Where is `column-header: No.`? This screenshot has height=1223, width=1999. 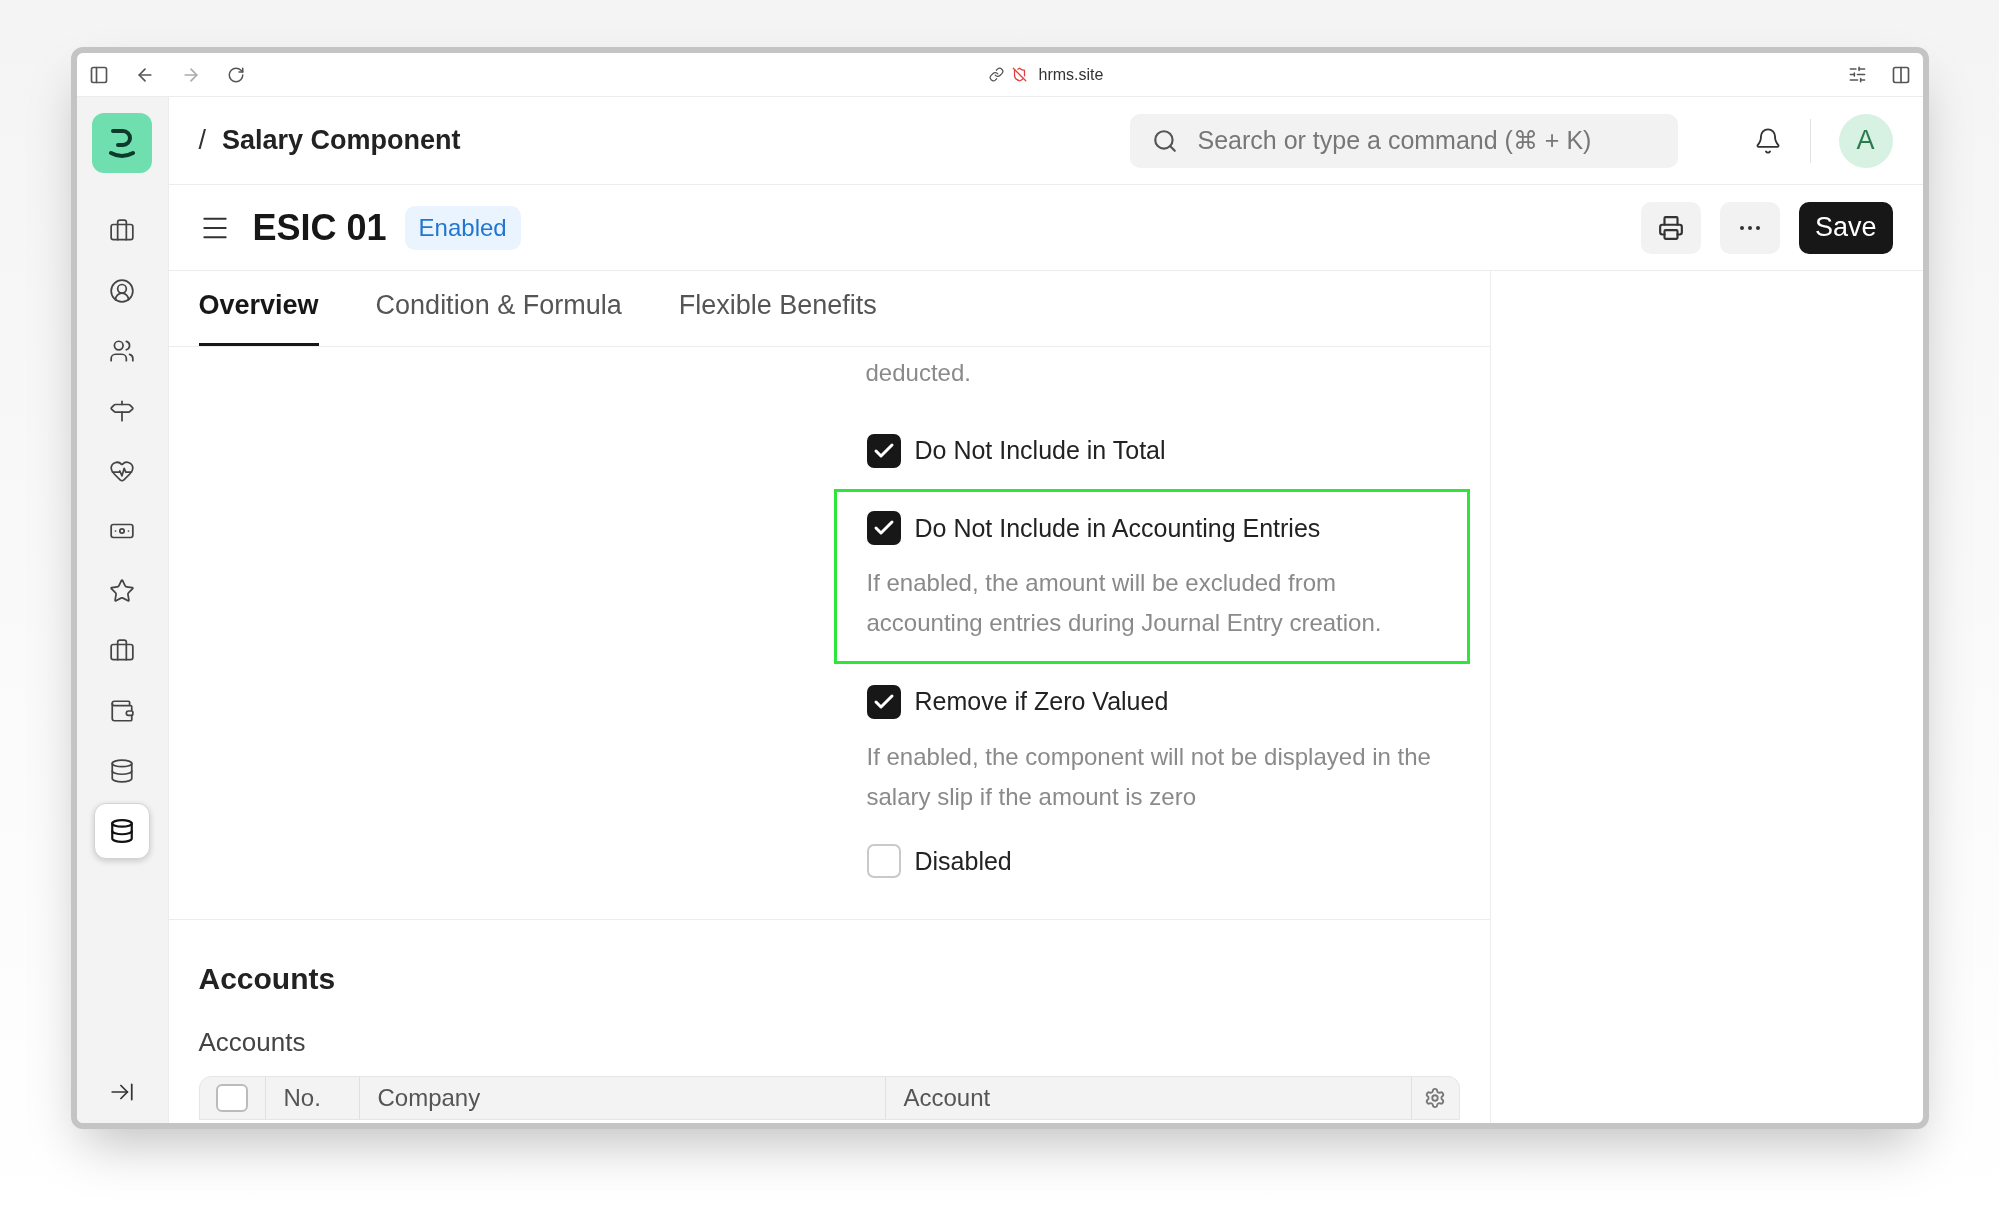
column-header: No. is located at coordinates (302, 1098).